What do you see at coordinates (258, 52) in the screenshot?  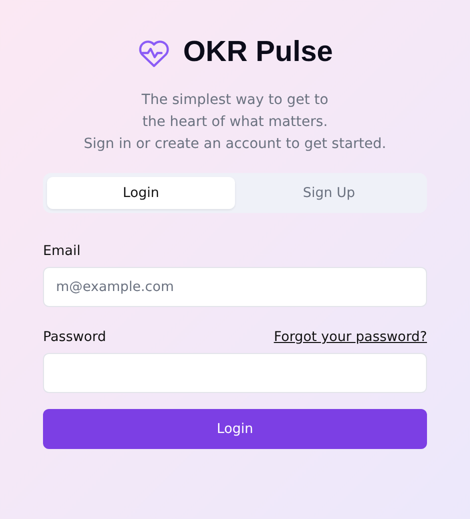 I see `app-name: OKR Pulse` at bounding box center [258, 52].